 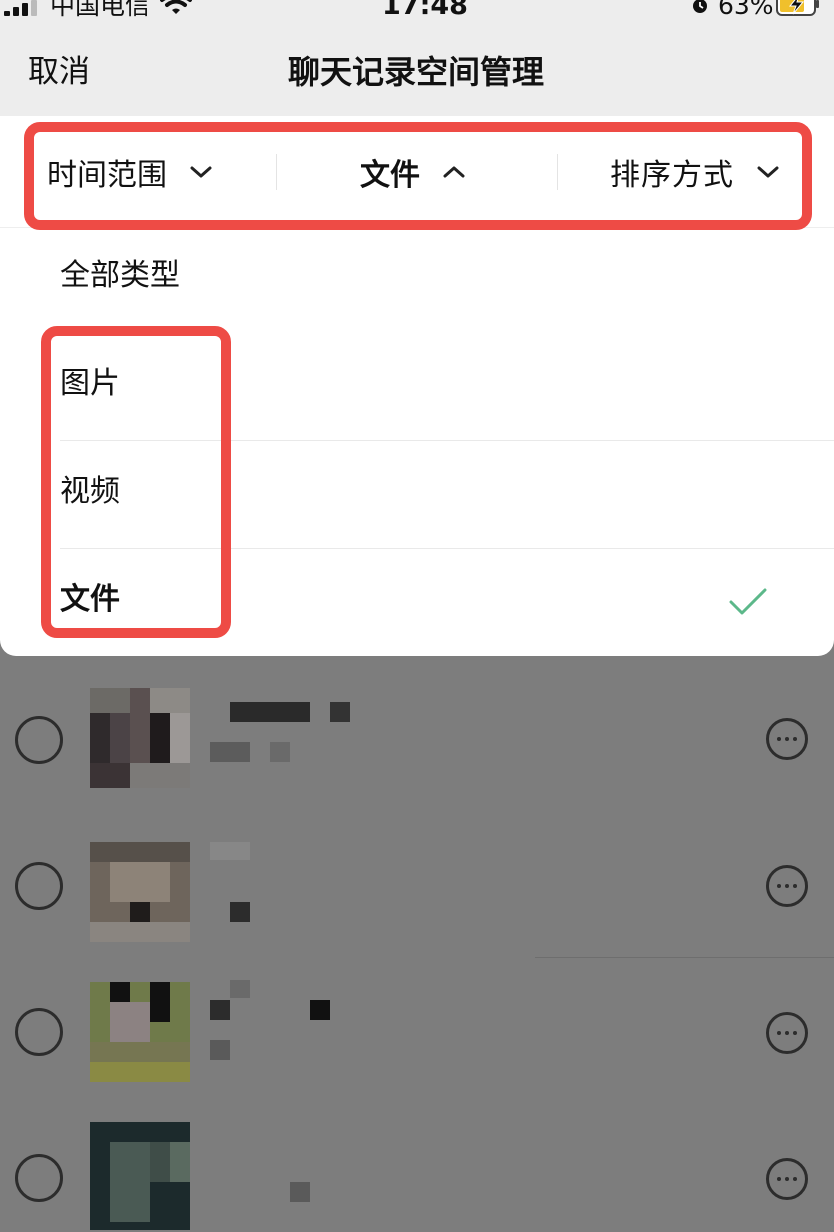 What do you see at coordinates (700, 6) in the screenshot?
I see `alarm-icon` at bounding box center [700, 6].